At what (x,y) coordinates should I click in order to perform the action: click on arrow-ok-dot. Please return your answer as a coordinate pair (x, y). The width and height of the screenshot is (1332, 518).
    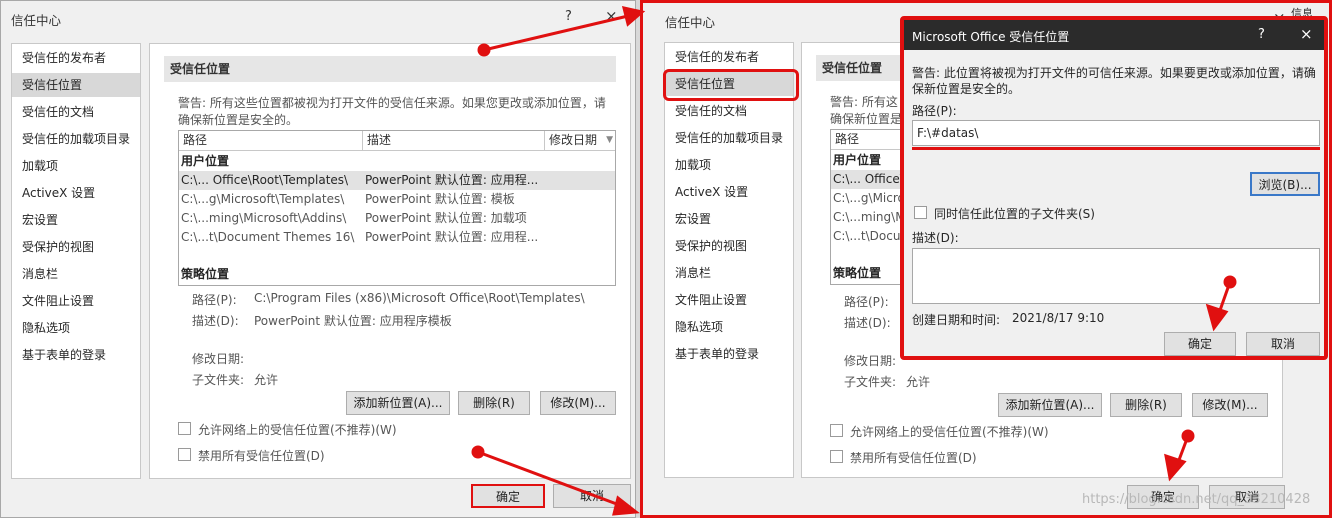
    Looking at the image, I should click on (1188, 436).